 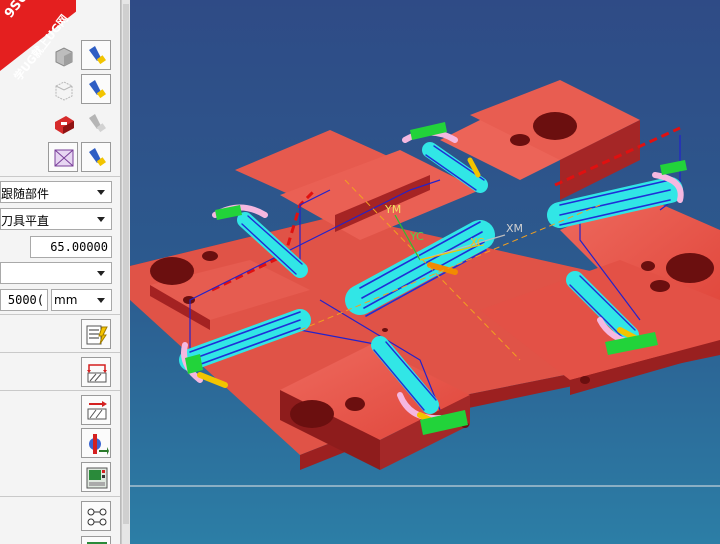 I want to click on panel-scrollbar, so click(x=125, y=272).